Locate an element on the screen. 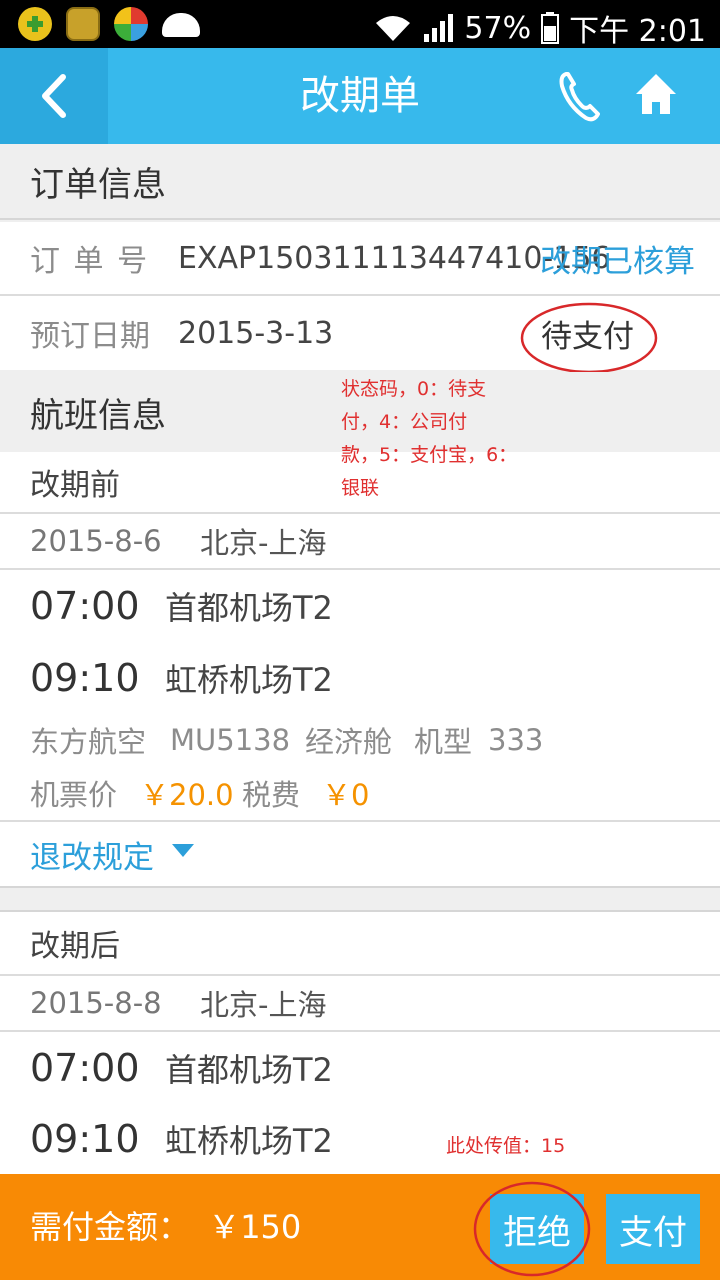 The image size is (720, 1280). clock: 下午 2:01 is located at coordinates (637, 31).